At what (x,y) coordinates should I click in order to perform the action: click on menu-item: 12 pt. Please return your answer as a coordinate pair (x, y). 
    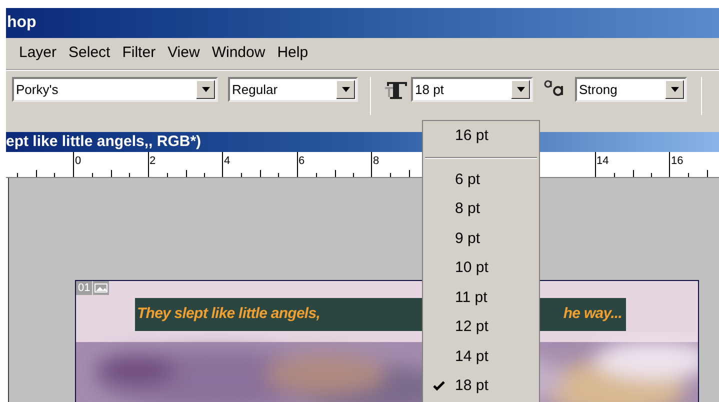
    Looking at the image, I should click on (481, 327).